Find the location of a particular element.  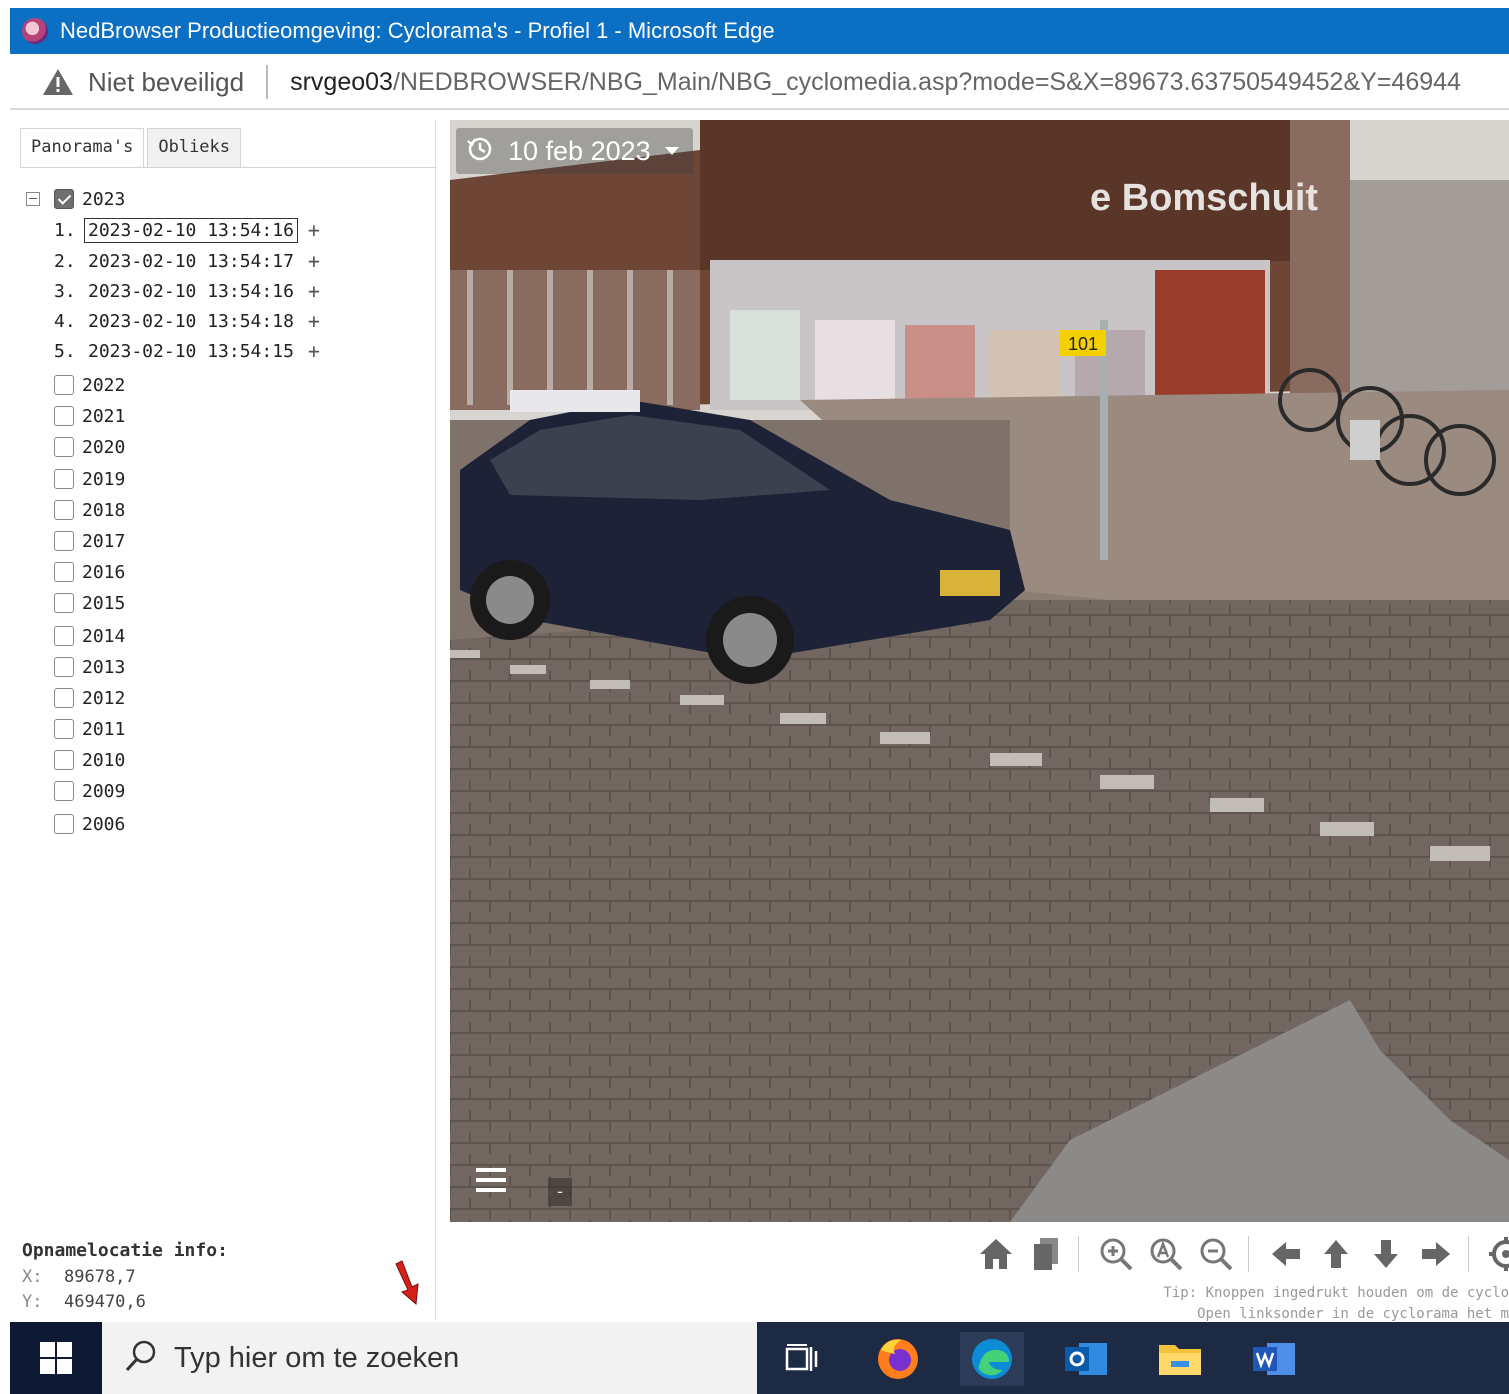

x-value: 89678,7 is located at coordinates (100, 1277).